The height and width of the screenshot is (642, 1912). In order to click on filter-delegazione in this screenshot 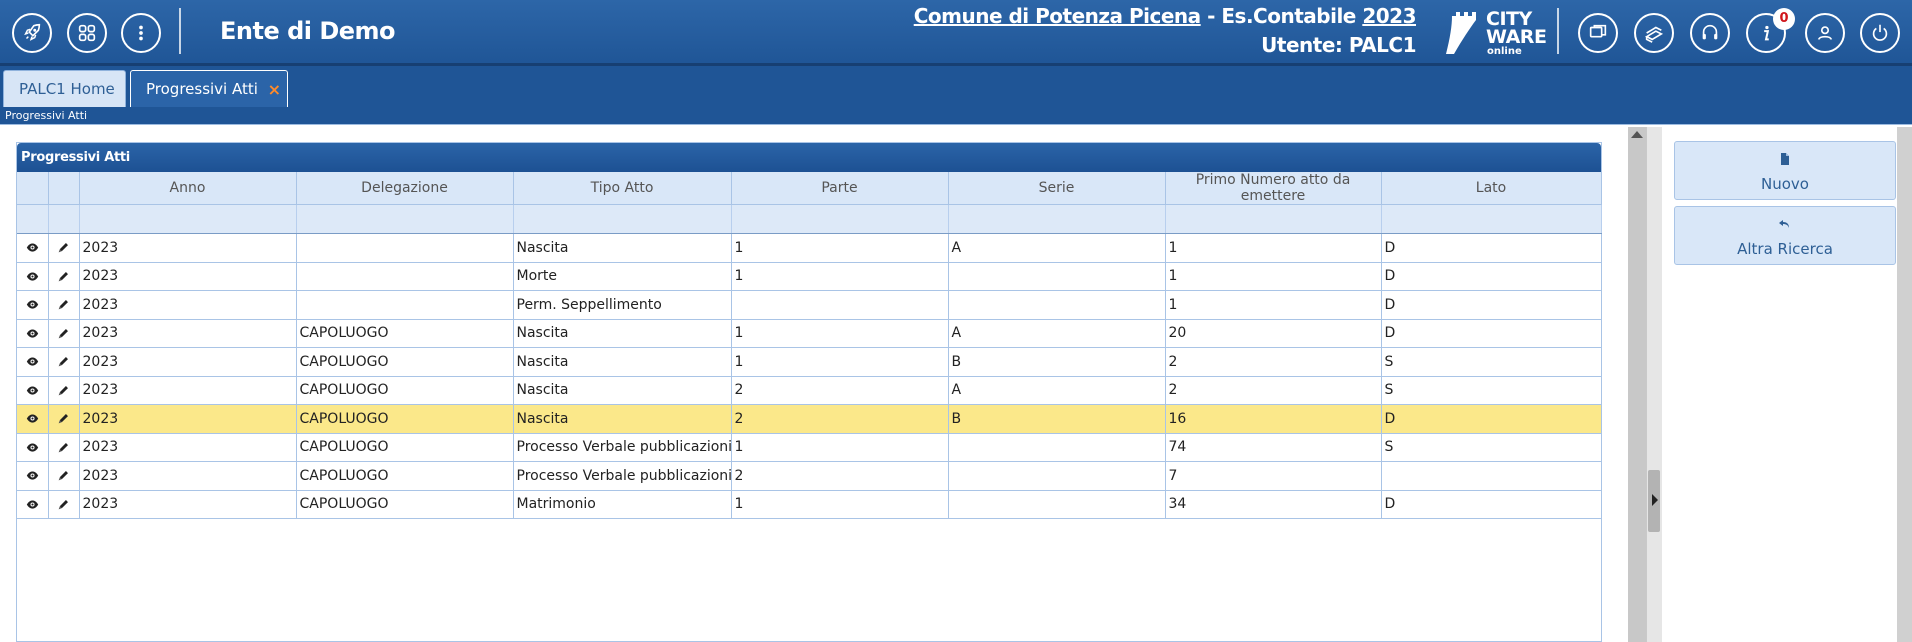, I will do `click(405, 219)`.